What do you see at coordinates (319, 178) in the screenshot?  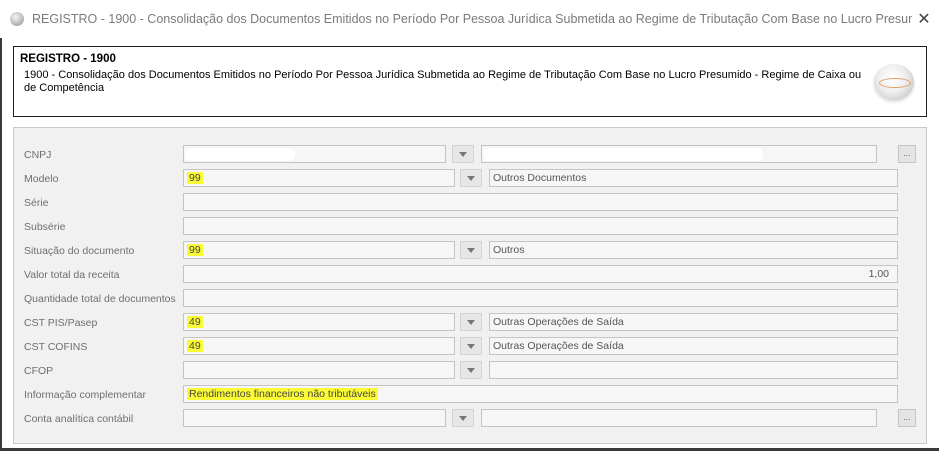 I see `modelo-input: 99` at bounding box center [319, 178].